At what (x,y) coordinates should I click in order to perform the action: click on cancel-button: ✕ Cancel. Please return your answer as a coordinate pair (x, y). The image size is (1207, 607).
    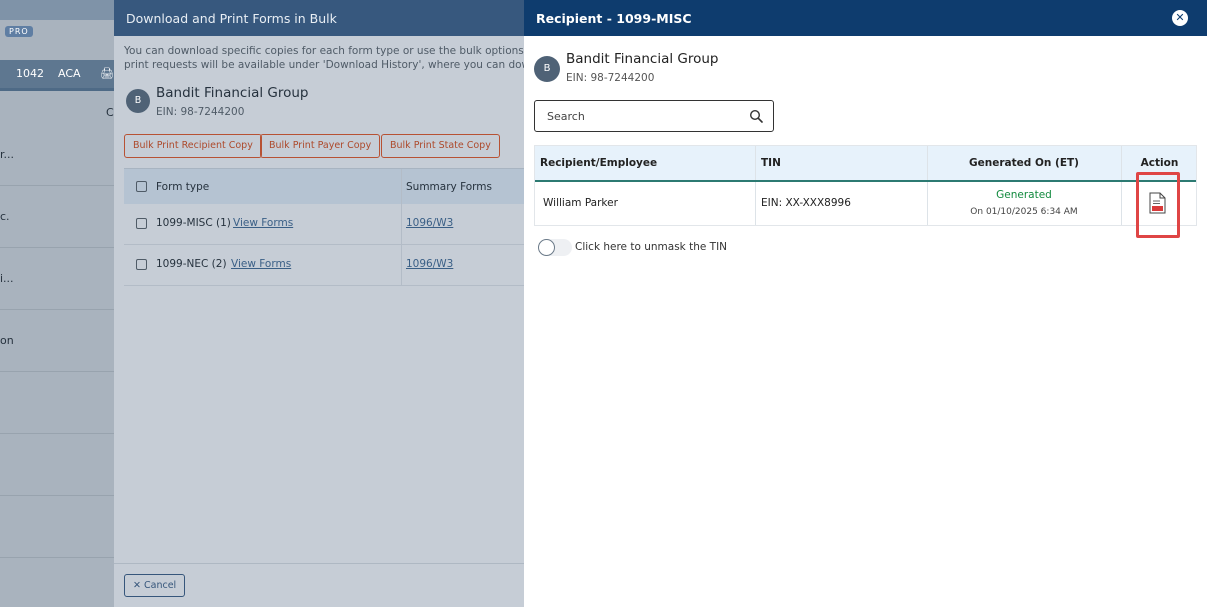
    Looking at the image, I should click on (155, 585).